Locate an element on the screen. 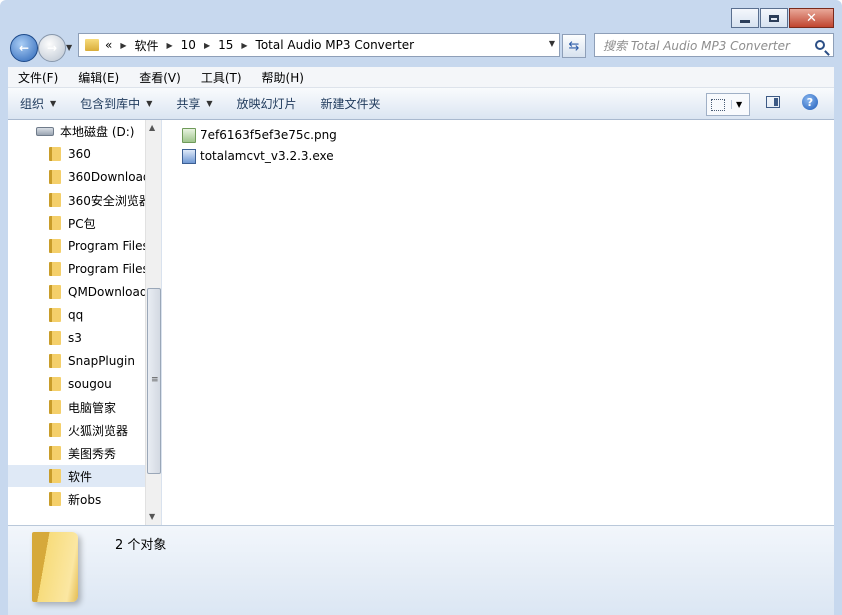 This screenshot has height=615, width=842. maximize-button is located at coordinates (774, 18).